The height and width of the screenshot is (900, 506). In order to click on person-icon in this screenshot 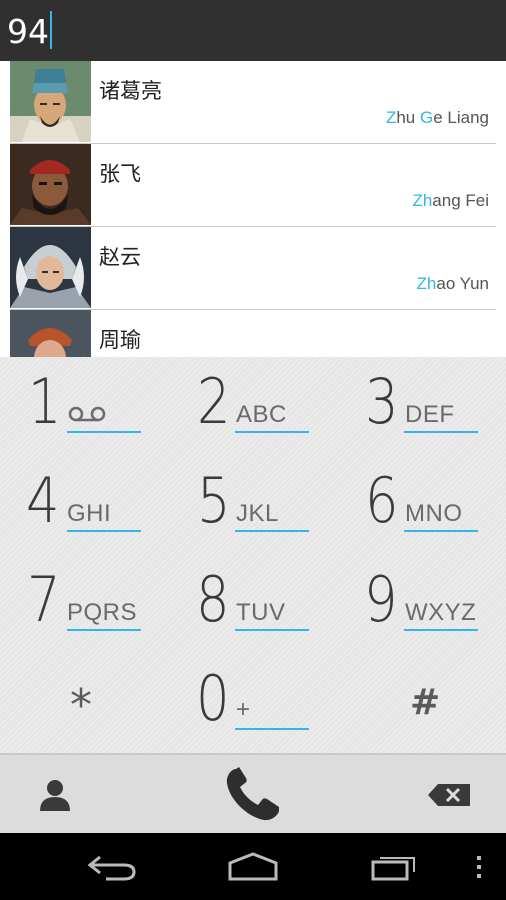, I will do `click(55, 796)`.